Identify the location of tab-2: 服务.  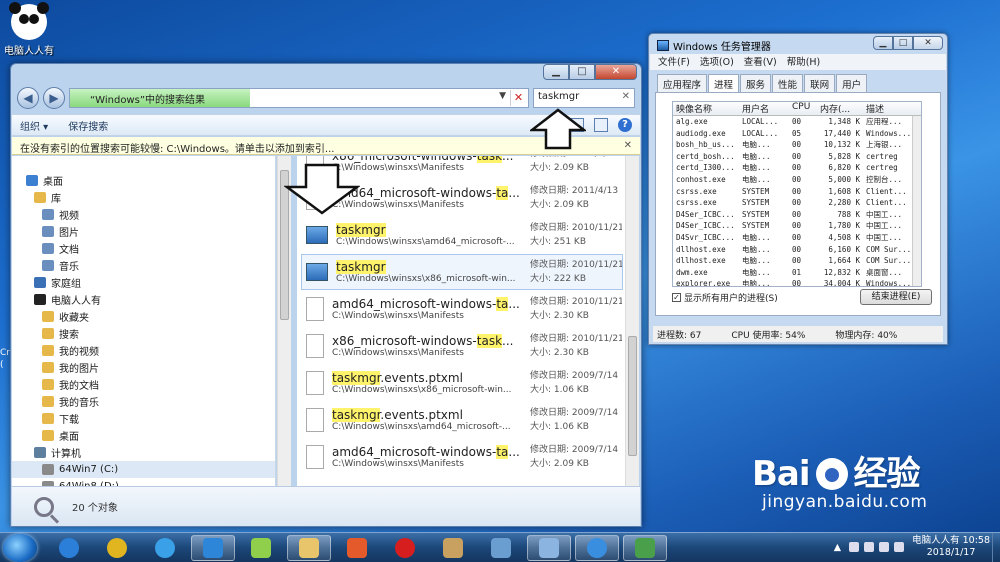
(756, 83).